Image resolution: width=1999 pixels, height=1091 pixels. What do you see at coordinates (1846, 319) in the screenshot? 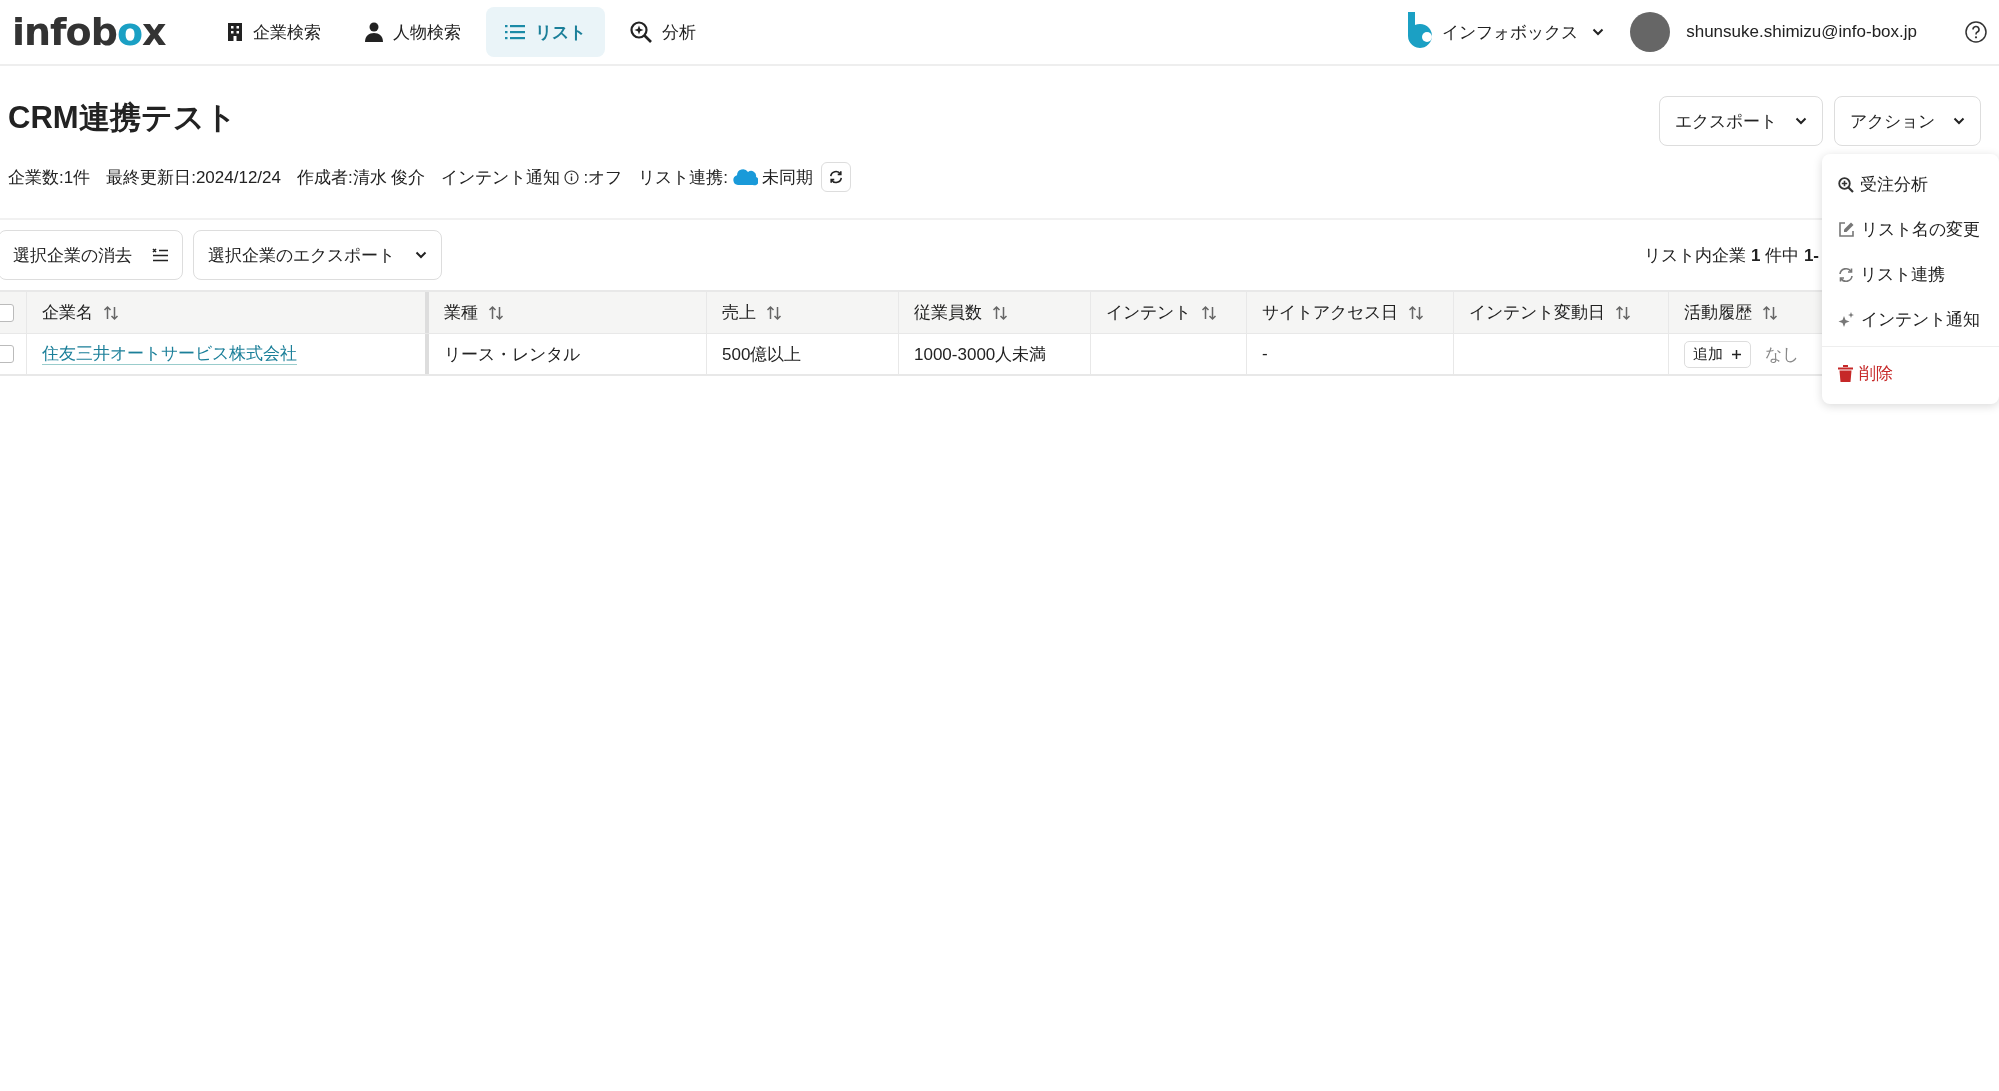
I see `sparkle-icon` at bounding box center [1846, 319].